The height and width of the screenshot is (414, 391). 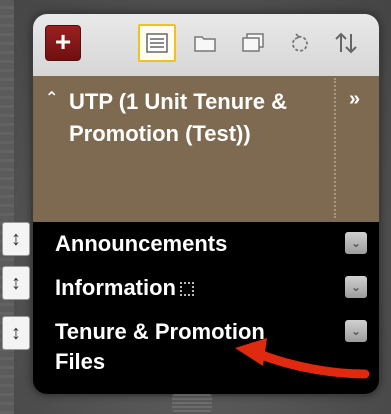 What do you see at coordinates (206, 288) in the screenshot?
I see `menu-item-information: Information ⌄` at bounding box center [206, 288].